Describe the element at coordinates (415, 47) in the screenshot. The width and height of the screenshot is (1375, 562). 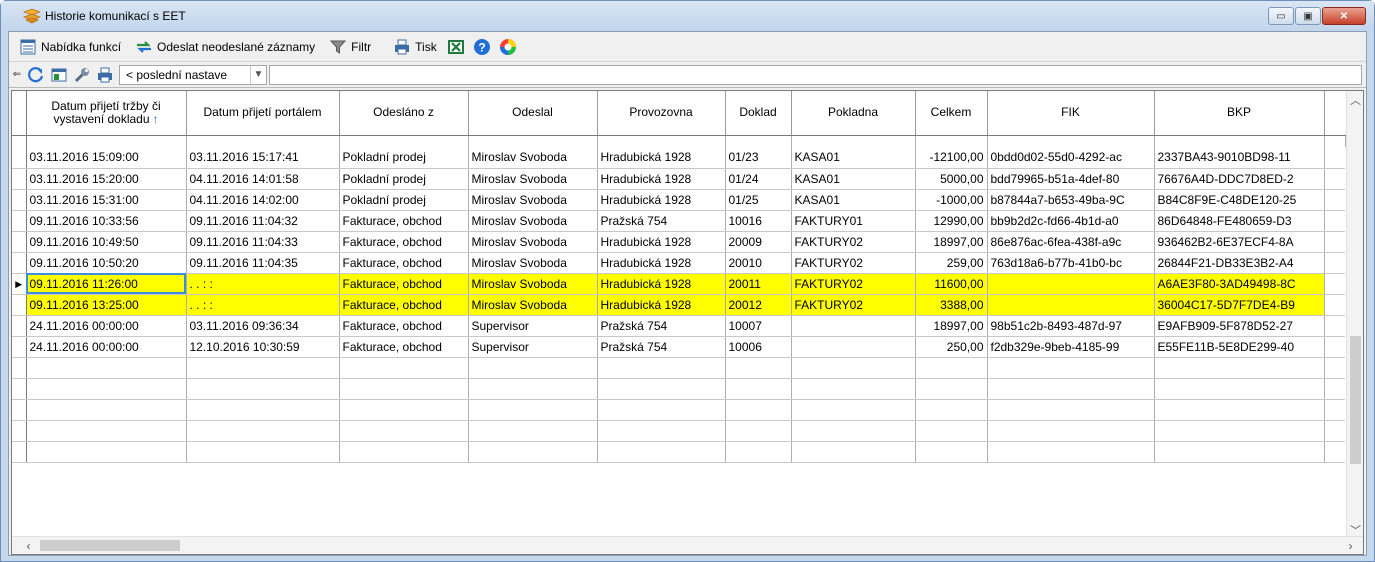
I see `print-button: Tisk` at that location.